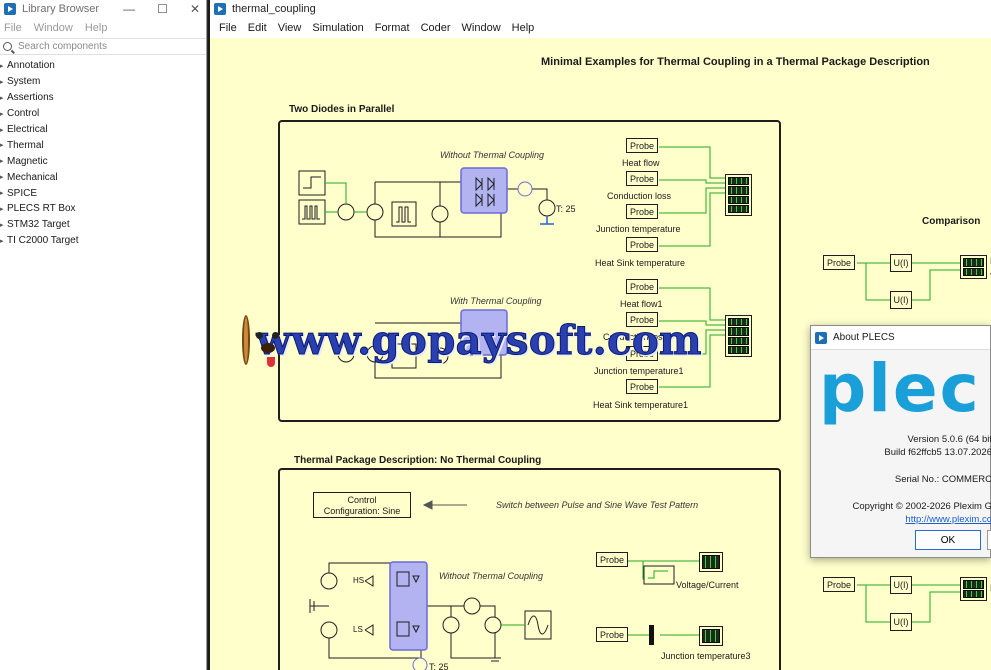 This screenshot has width=991, height=670. What do you see at coordinates (900, 388) in the screenshot?
I see `plecs-logo: plec` at bounding box center [900, 388].